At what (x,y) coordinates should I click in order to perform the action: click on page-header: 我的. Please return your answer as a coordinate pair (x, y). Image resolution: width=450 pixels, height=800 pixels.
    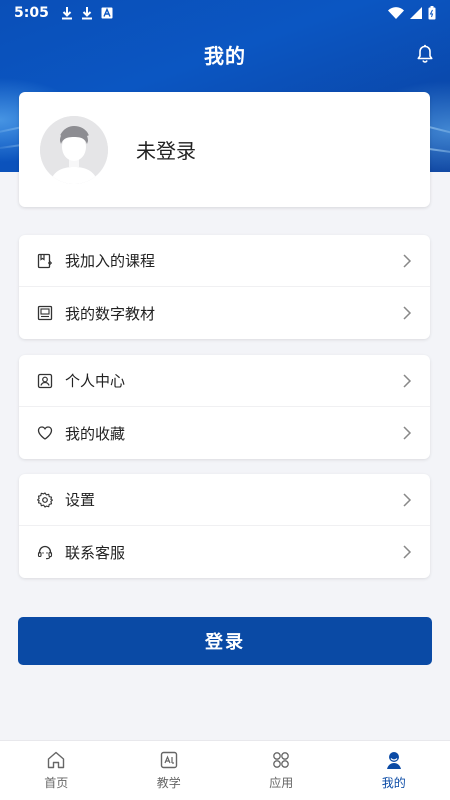
    Looking at the image, I should click on (225, 54).